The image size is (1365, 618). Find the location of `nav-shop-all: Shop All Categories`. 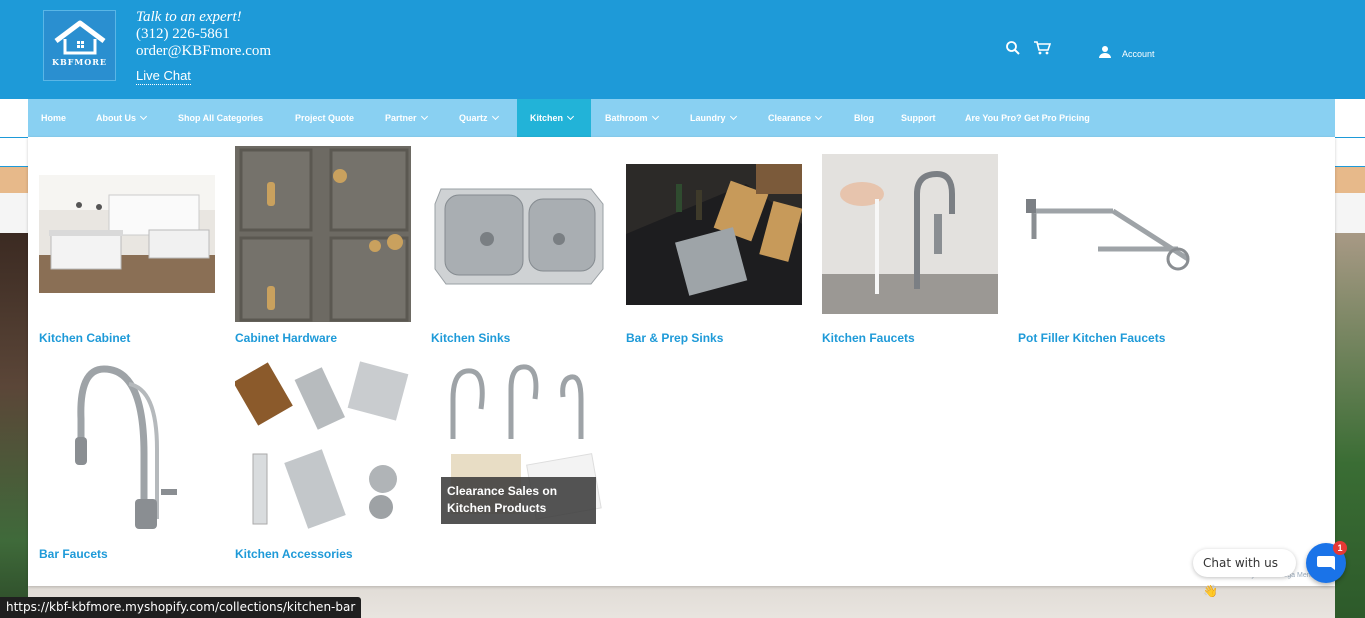

nav-shop-all: Shop All Categories is located at coordinates (220, 118).